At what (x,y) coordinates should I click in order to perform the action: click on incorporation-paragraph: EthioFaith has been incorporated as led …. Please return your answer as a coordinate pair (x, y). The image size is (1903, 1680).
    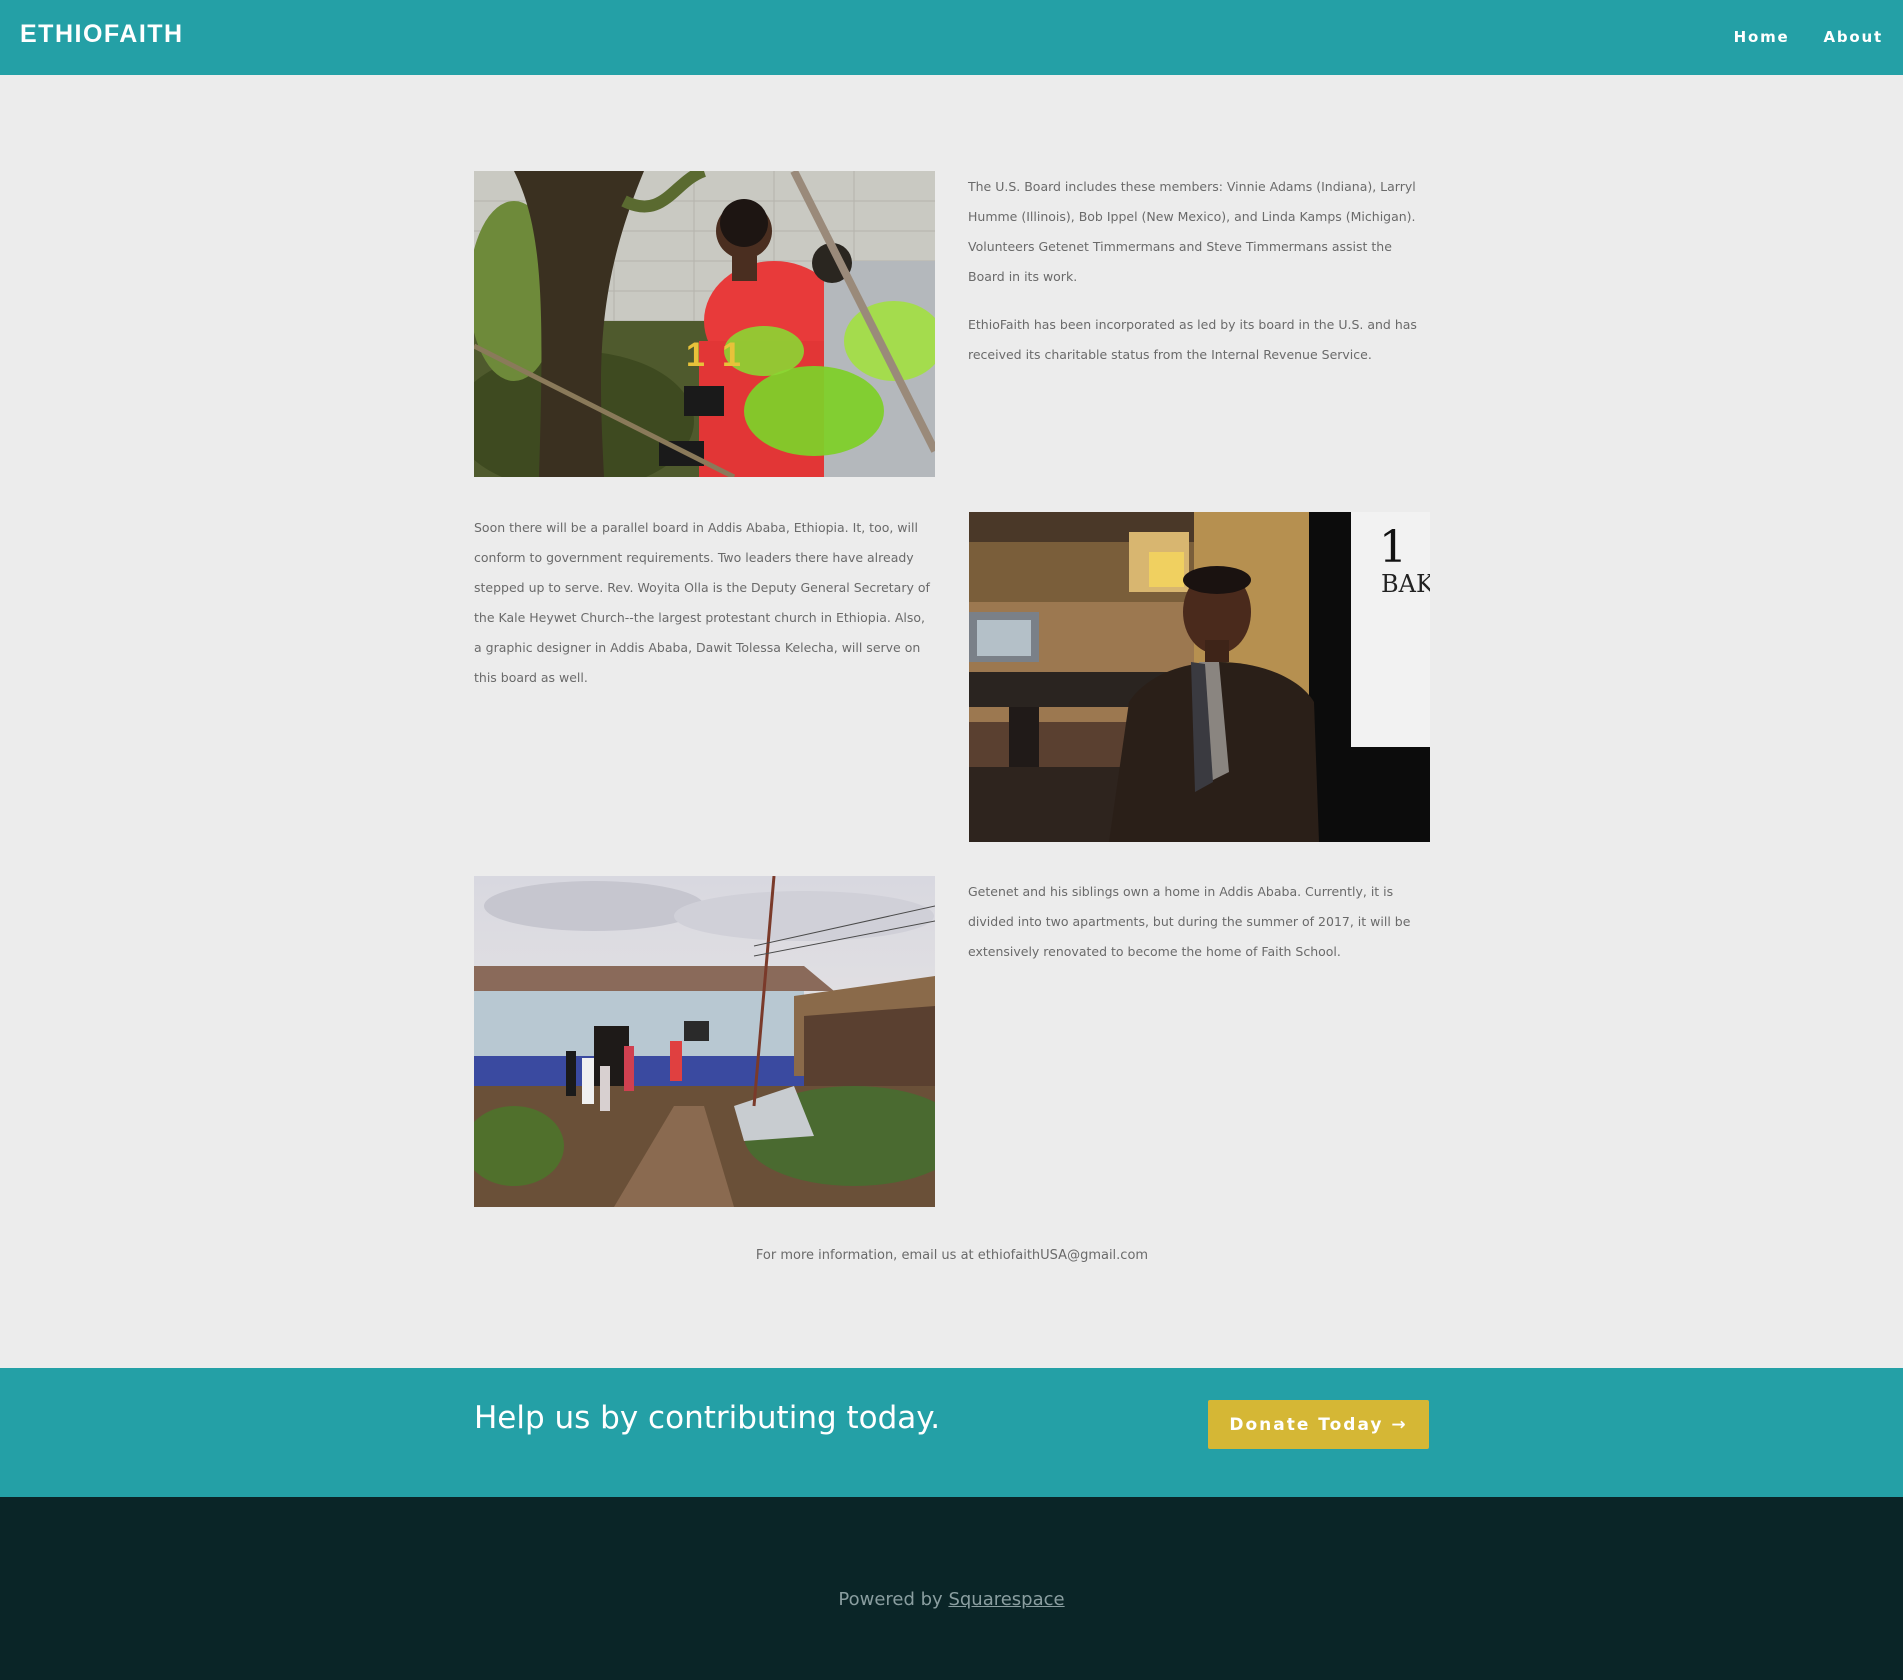
    Looking at the image, I should click on (1192, 339).